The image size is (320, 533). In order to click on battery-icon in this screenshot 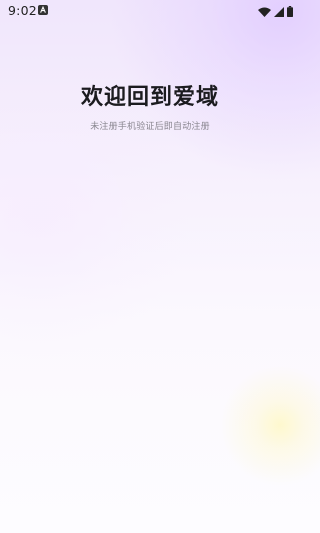, I will do `click(290, 11)`.